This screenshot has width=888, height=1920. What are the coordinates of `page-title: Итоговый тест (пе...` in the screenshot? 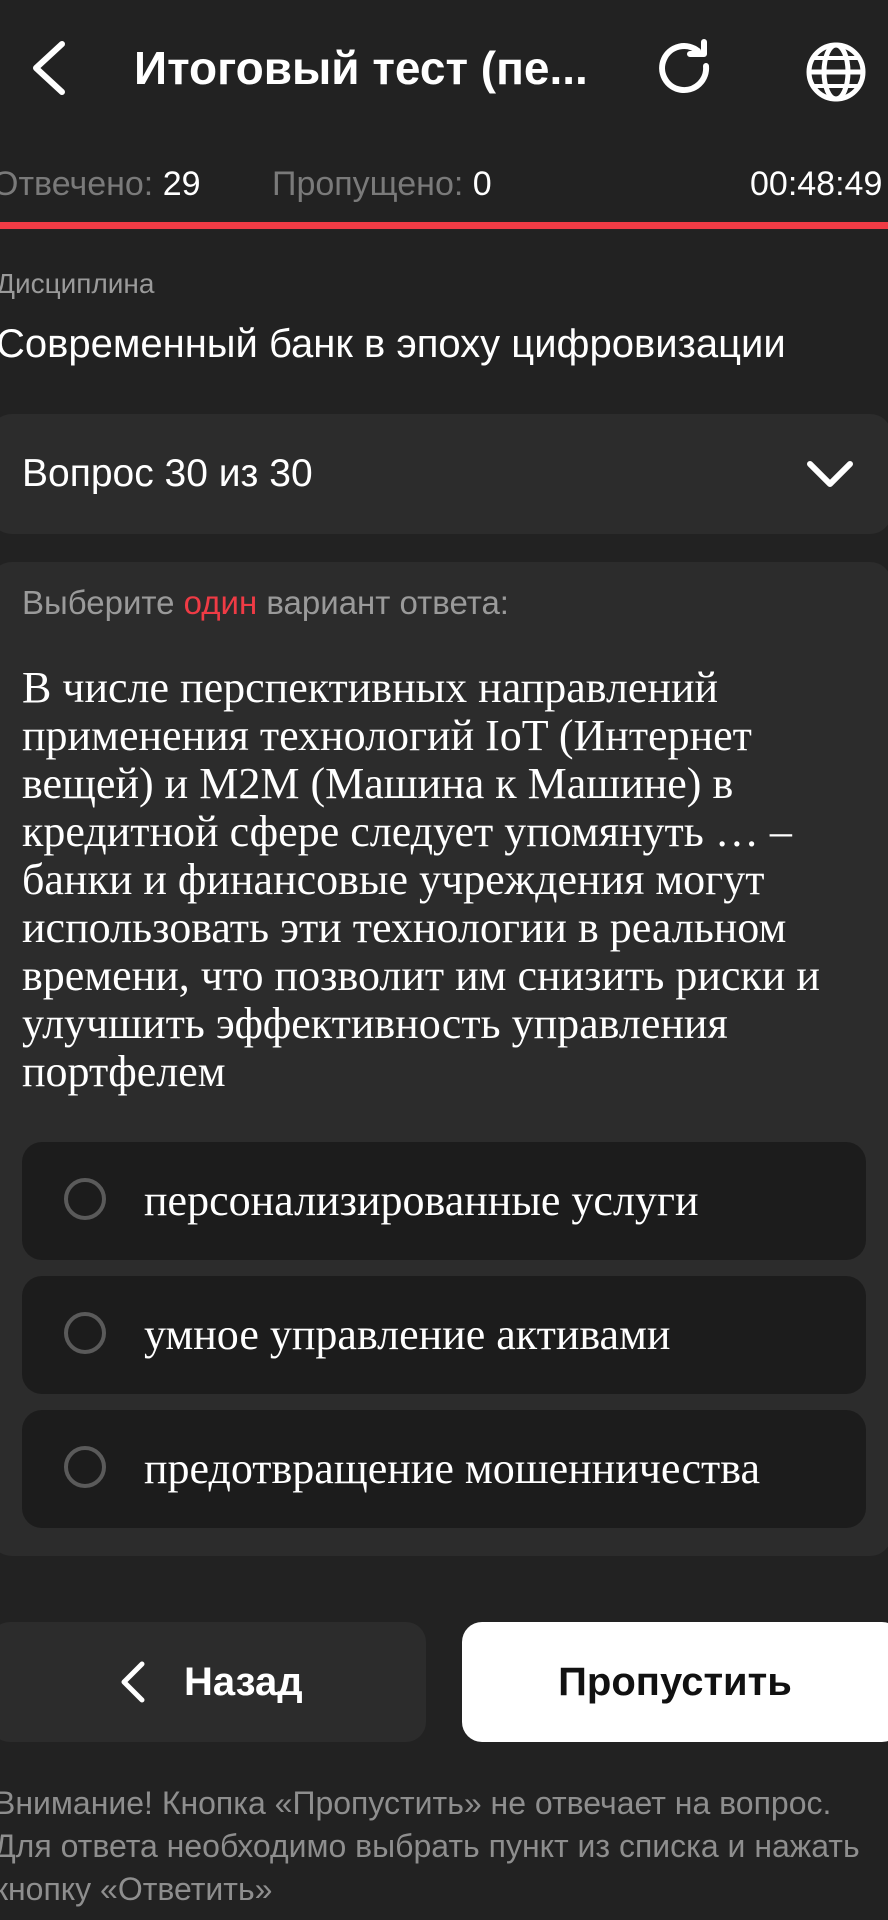 It's located at (361, 68).